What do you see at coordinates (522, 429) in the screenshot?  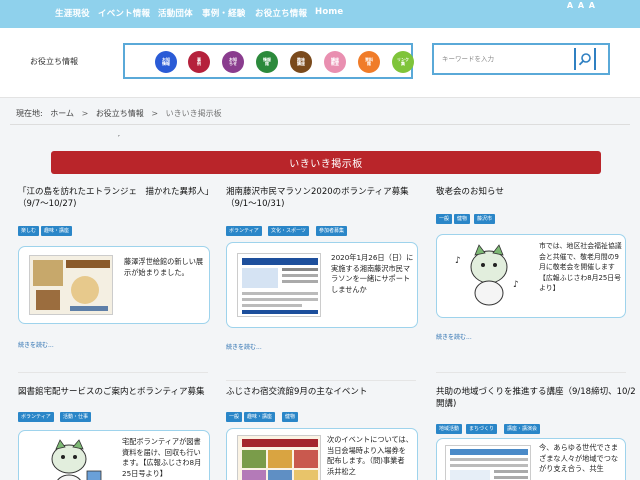 I see `tag: 講座・講演会` at bounding box center [522, 429].